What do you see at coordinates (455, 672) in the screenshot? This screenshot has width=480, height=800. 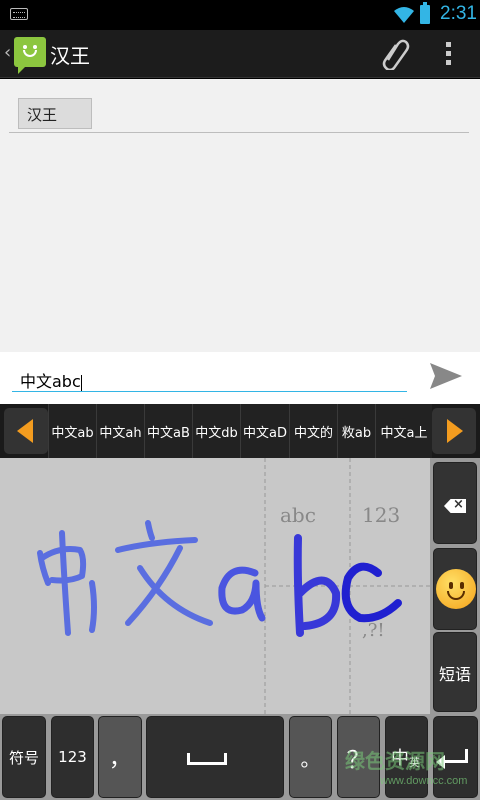 I see `phrase-button: 短语` at bounding box center [455, 672].